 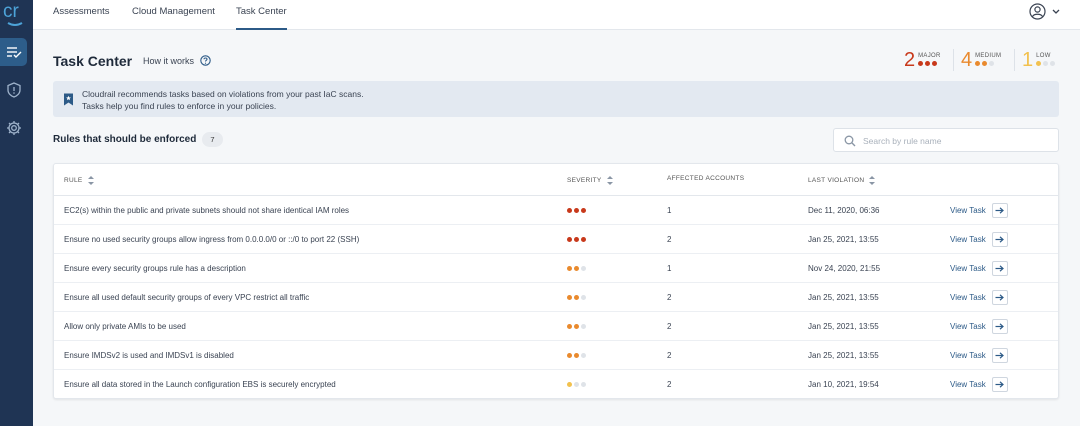 I want to click on how-it-works-label: How it works, so click(x=168, y=61).